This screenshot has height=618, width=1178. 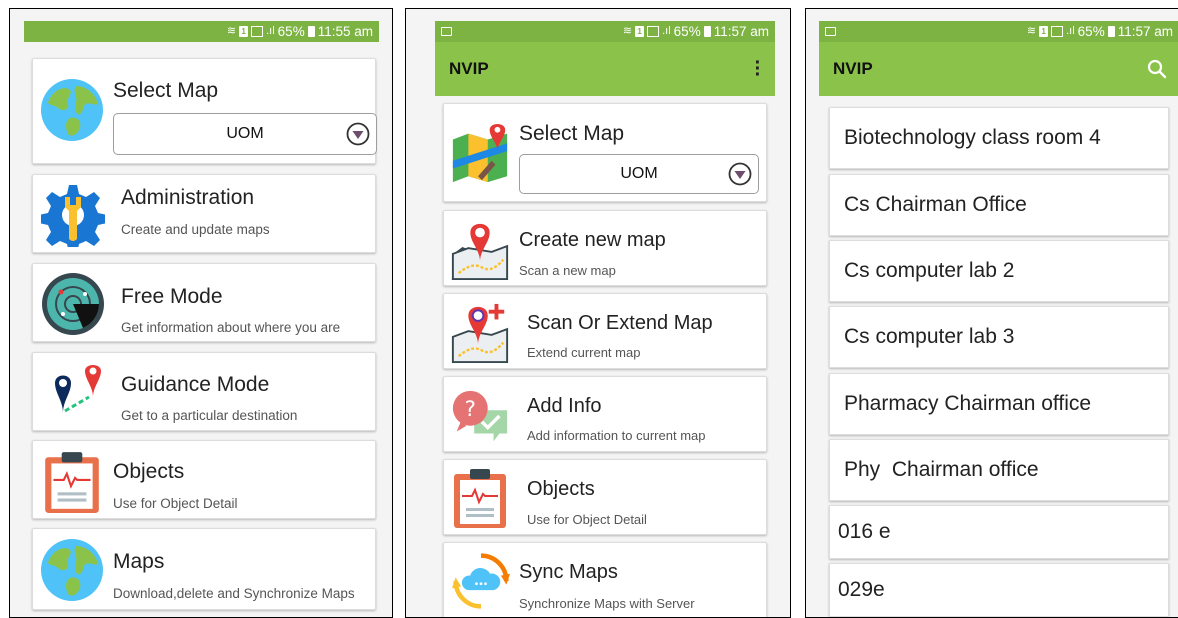 What do you see at coordinates (568, 572) in the screenshot?
I see `menu-item-title: Sync Maps` at bounding box center [568, 572].